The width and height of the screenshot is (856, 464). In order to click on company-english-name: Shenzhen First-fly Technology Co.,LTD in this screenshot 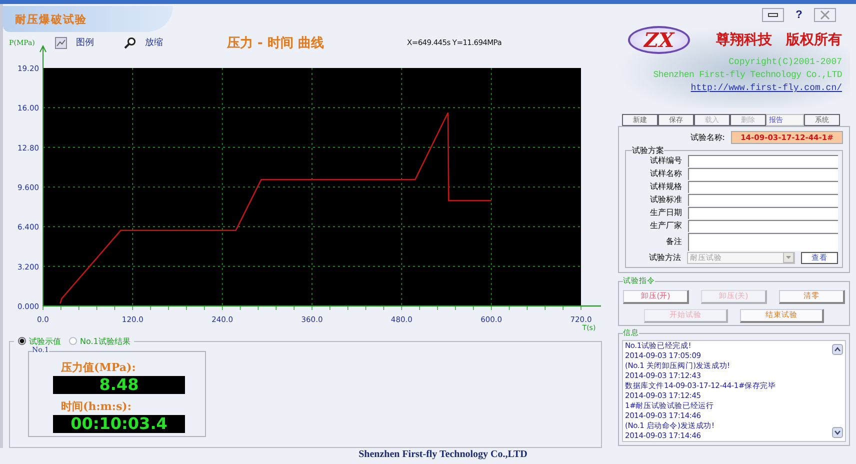, I will do `click(747, 75)`.